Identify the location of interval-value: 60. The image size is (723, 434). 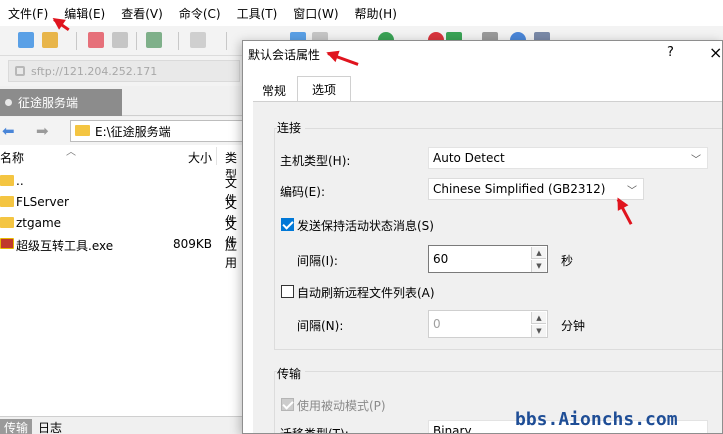
(441, 259).